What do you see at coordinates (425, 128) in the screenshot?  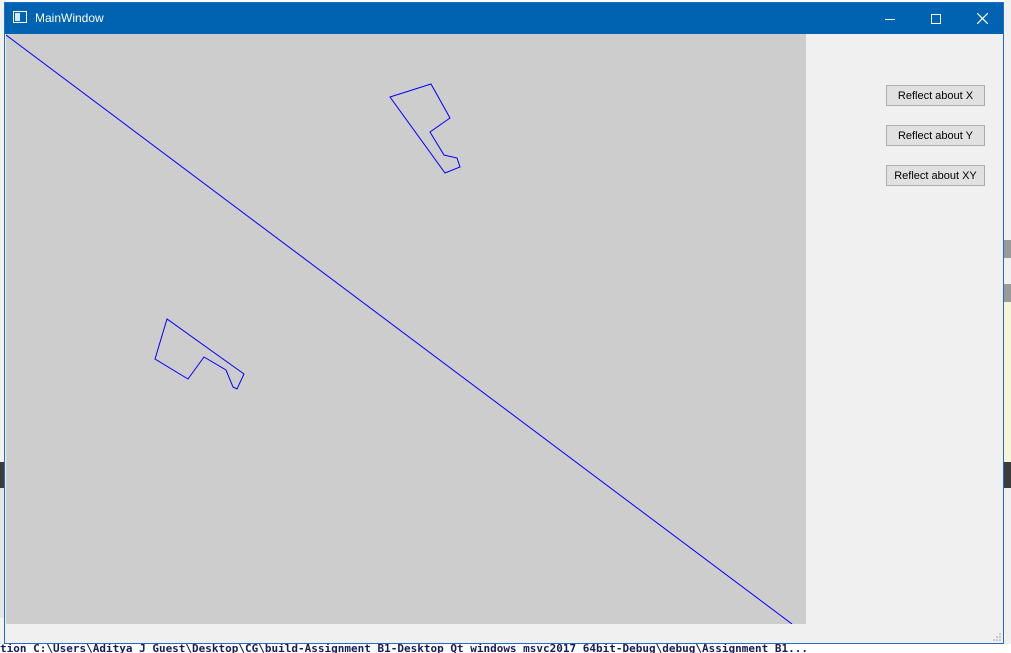 I see `original-polygon` at bounding box center [425, 128].